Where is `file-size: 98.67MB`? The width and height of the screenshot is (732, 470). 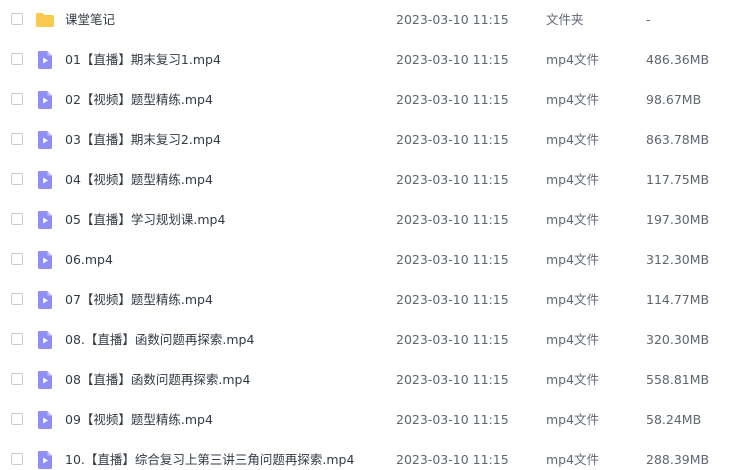
file-size: 98.67MB is located at coordinates (674, 99).